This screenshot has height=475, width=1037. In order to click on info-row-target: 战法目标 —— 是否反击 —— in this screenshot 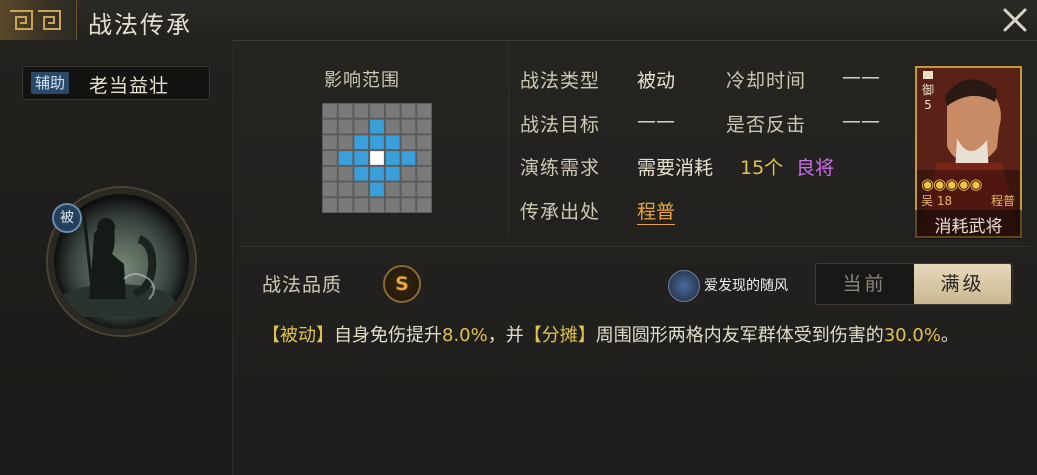, I will do `click(710, 127)`.